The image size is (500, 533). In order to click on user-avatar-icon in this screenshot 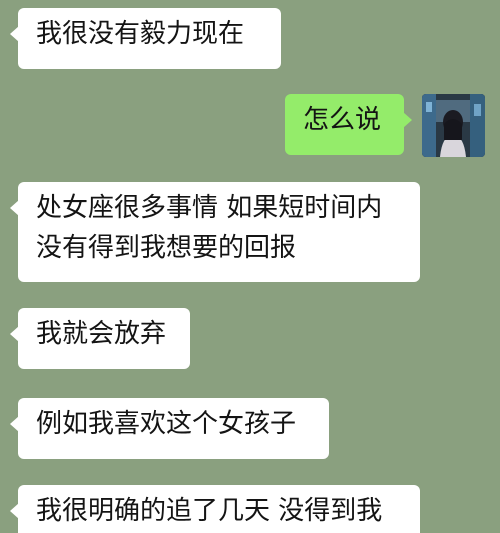, I will do `click(453, 125)`.